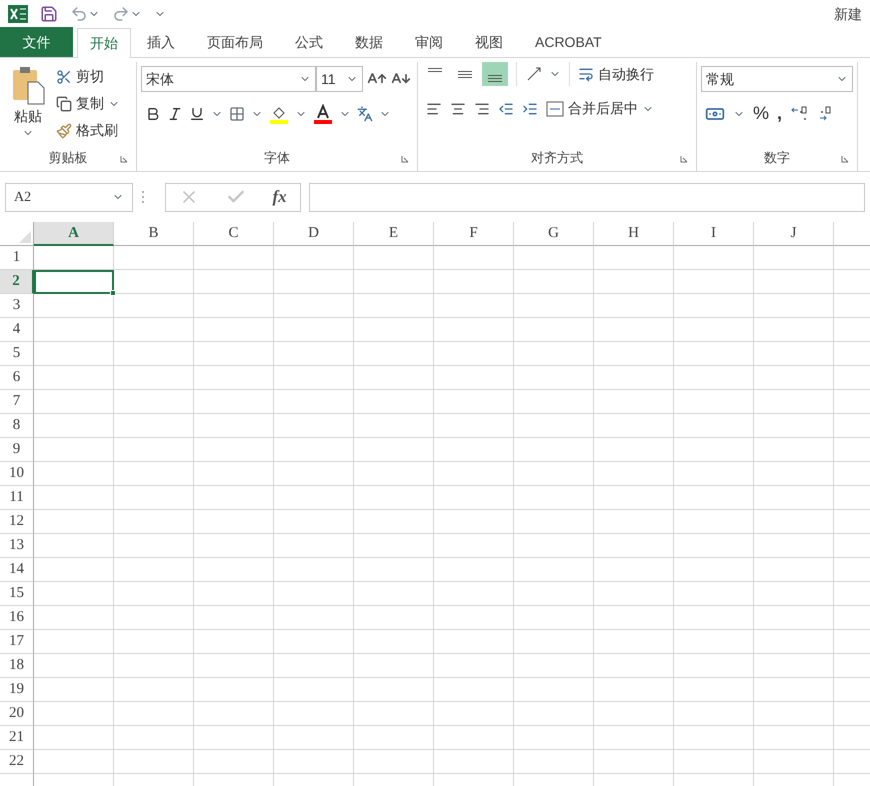  I want to click on drag-handle-icon, so click(143, 197).